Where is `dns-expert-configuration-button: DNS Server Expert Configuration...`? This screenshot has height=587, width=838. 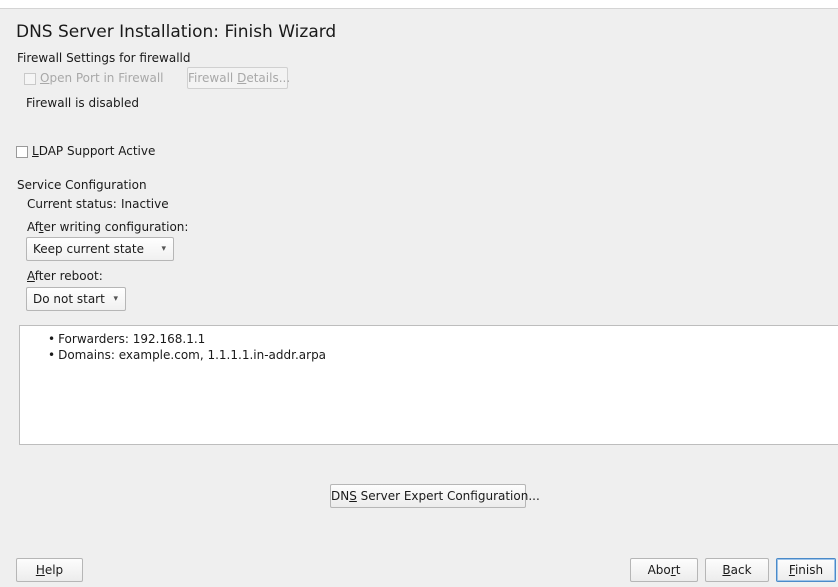 dns-expert-configuration-button: DNS Server Expert Configuration... is located at coordinates (435, 496).